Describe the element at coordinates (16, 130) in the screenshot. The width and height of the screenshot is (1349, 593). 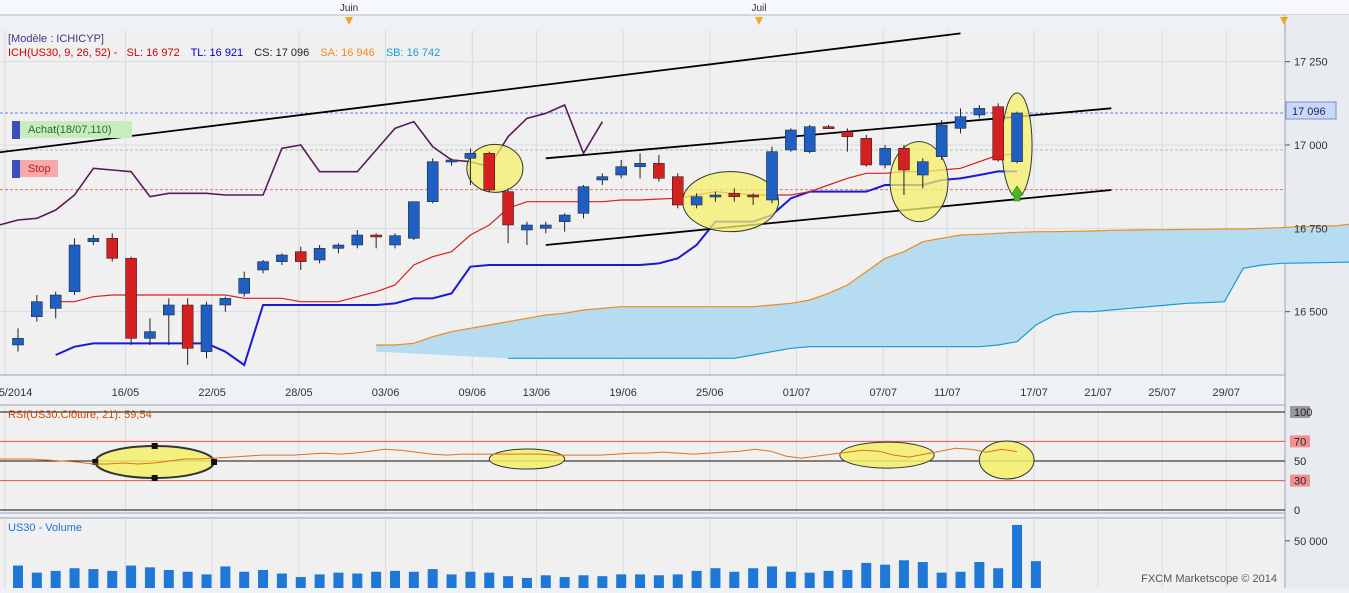
I see `buy-marker-flag-icon` at that location.